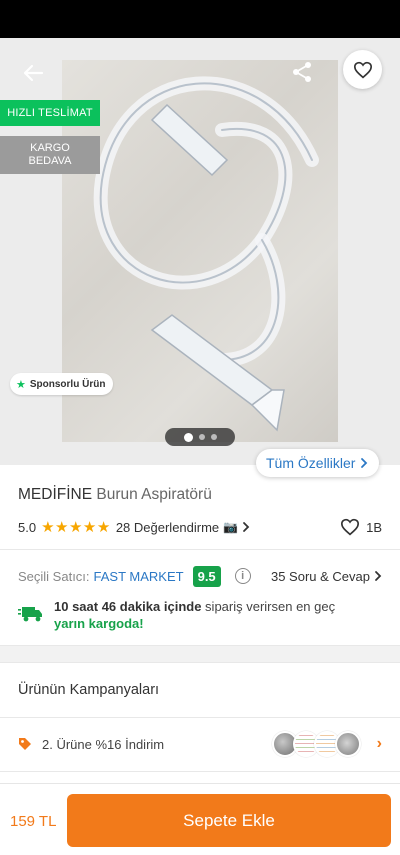 This screenshot has width=400, height=855. What do you see at coordinates (268, 606) in the screenshot?
I see `delivery-middle: sipariş verirsen en geç` at bounding box center [268, 606].